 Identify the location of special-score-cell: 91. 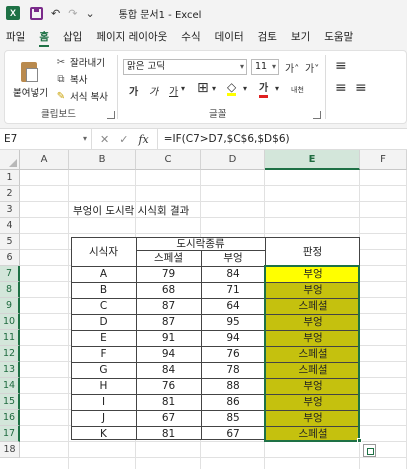
(168, 338).